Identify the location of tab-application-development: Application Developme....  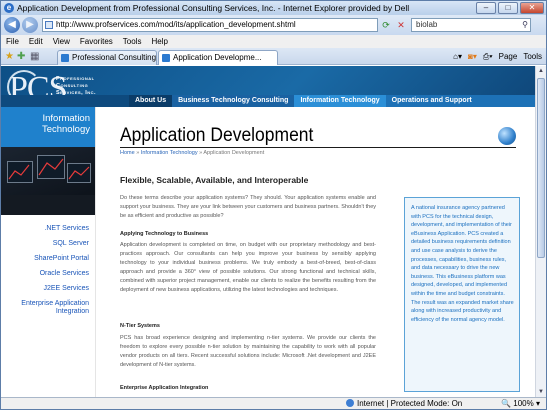
(218, 57).